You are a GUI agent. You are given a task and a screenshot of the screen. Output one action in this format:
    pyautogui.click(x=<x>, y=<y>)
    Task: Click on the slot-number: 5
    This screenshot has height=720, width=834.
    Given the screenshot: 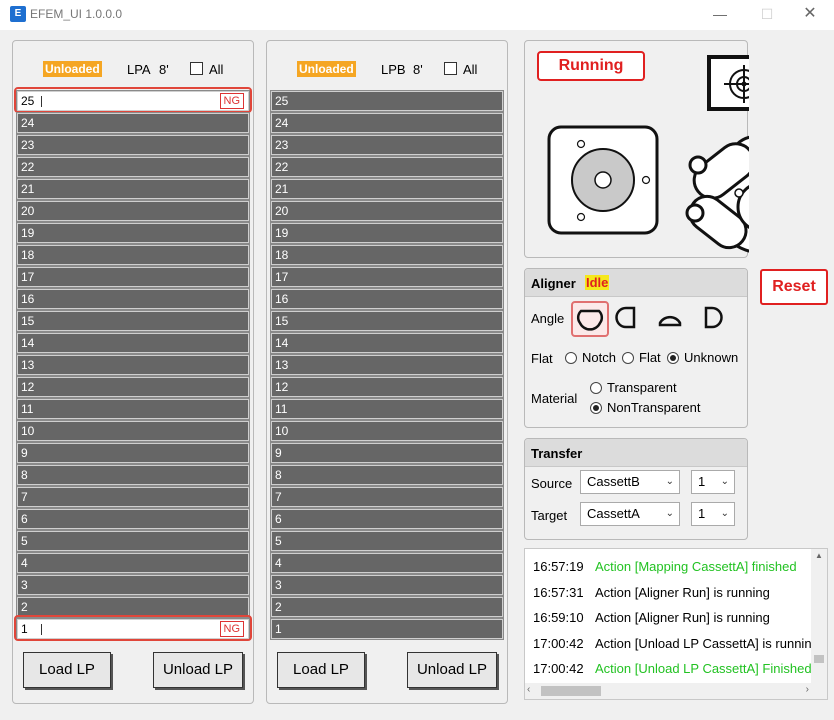 What is the action you would take?
    pyautogui.click(x=278, y=541)
    